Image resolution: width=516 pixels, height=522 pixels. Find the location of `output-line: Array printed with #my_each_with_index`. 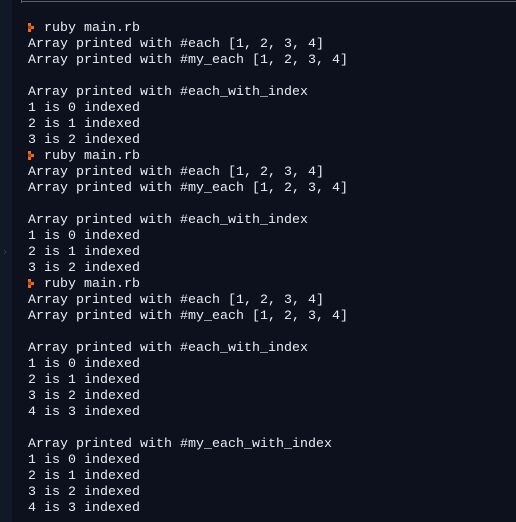

output-line: Array printed with #my_each_with_index is located at coordinates (272, 444).